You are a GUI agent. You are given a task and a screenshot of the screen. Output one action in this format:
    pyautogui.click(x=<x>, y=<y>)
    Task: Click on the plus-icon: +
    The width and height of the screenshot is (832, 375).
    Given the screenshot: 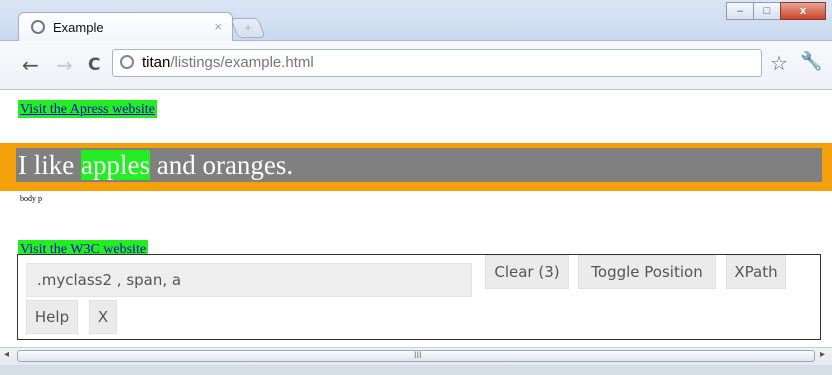 What is the action you would take?
    pyautogui.click(x=248, y=27)
    